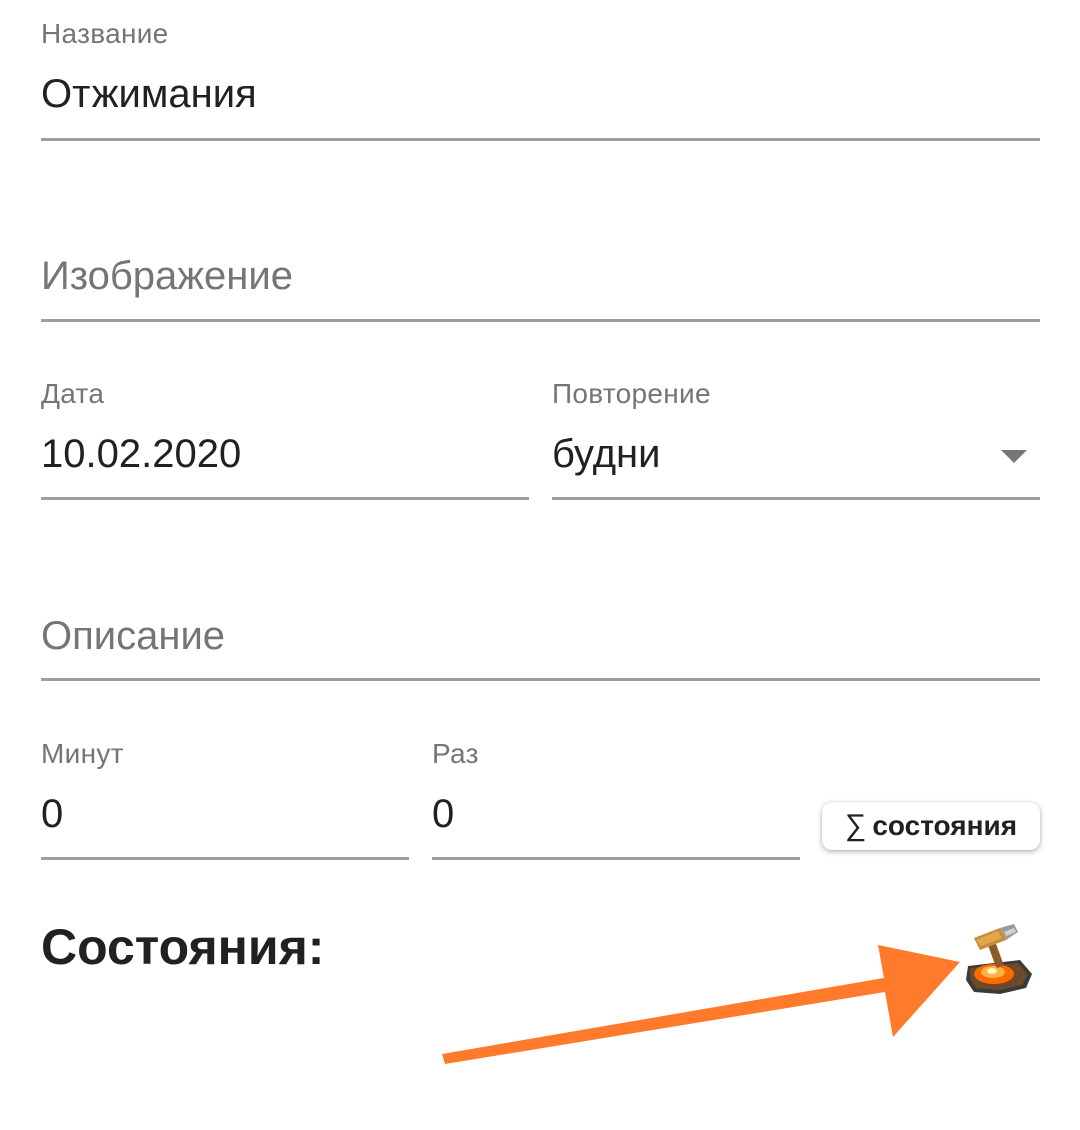 Image resolution: width=1080 pixels, height=1130 pixels. I want to click on sum-states-label: состояния, so click(945, 825).